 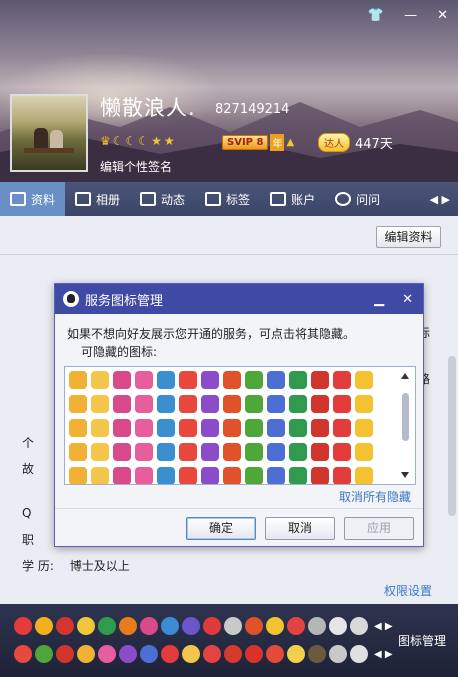 What do you see at coordinates (405, 475) in the screenshot?
I see `scroll-down-icon` at bounding box center [405, 475].